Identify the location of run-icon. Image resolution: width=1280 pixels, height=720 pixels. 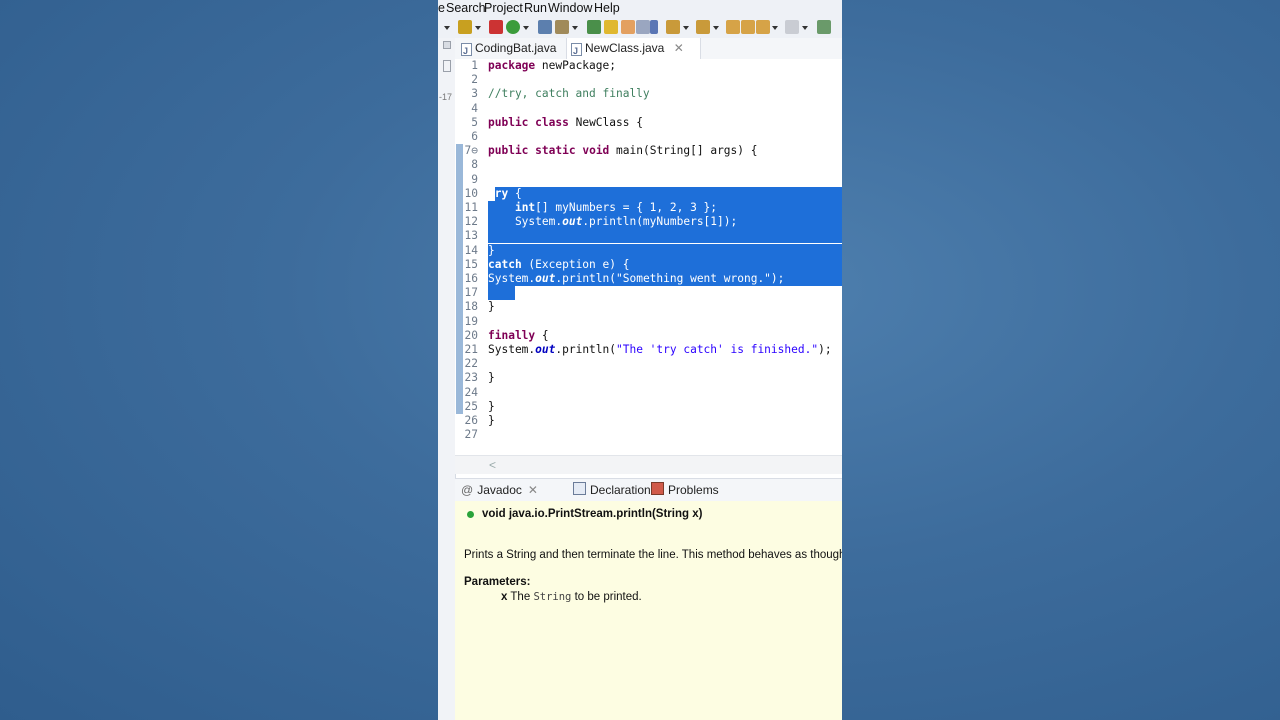
(513, 27).